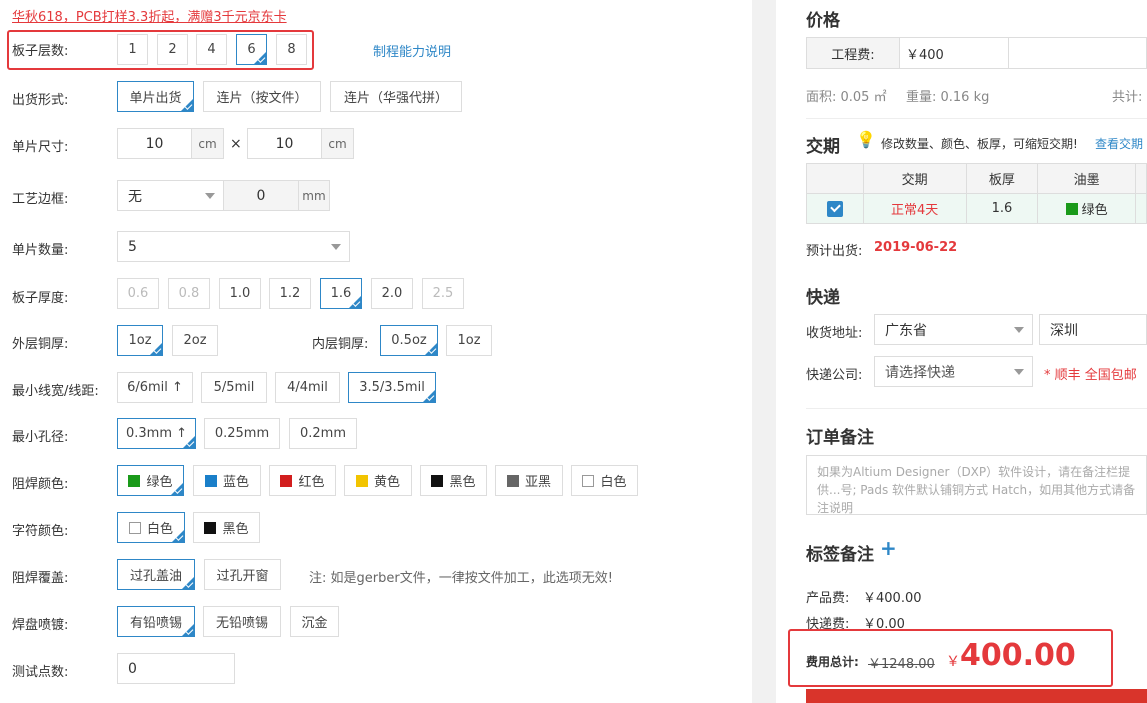  I want to click on delivery-title: 交期, so click(823, 147).